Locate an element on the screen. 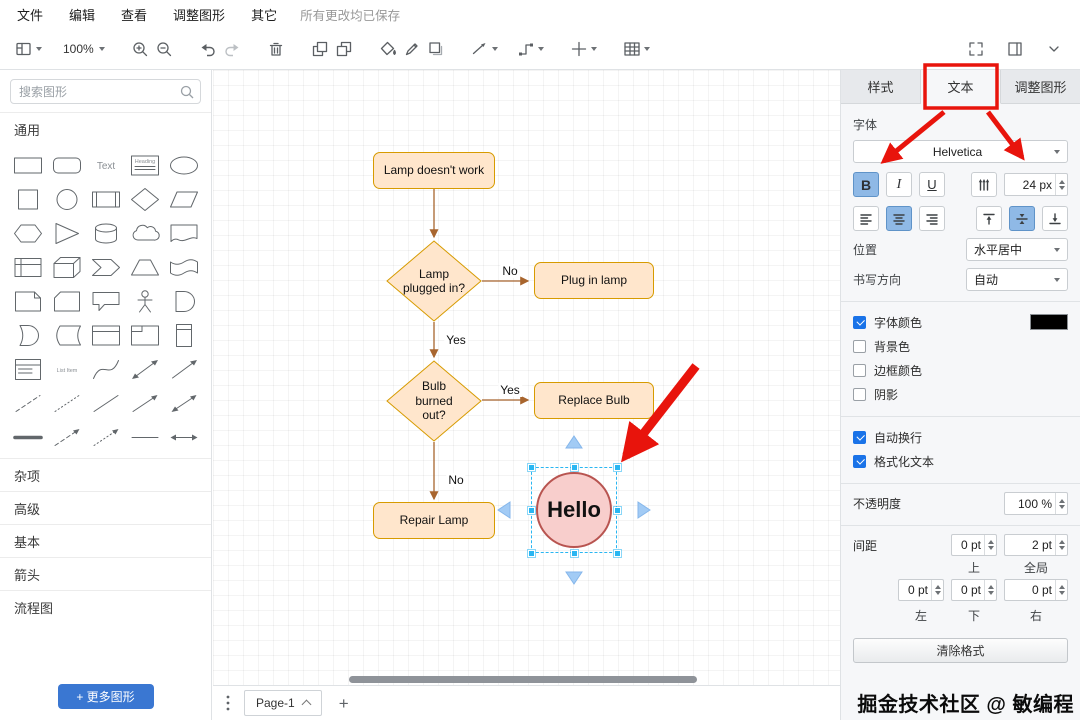 The image size is (1080, 720). font-family-select: Helvetica is located at coordinates (960, 151).